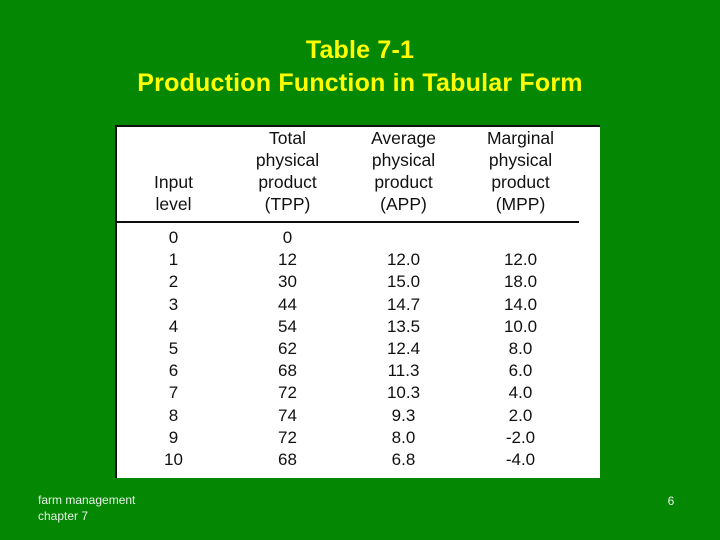 This screenshot has height=540, width=720. What do you see at coordinates (348, 393) in the screenshot?
I see `table-row: 7 72 10.3 4.0` at bounding box center [348, 393].